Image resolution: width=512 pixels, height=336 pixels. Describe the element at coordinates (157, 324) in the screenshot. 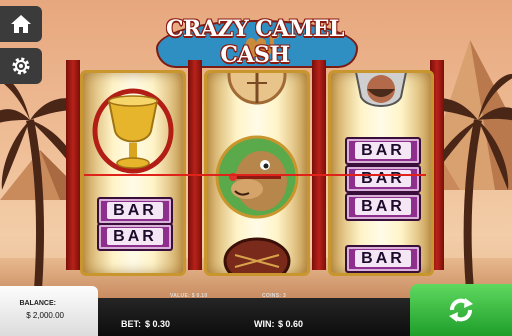

I see `bet-value: $ 0.30` at that location.